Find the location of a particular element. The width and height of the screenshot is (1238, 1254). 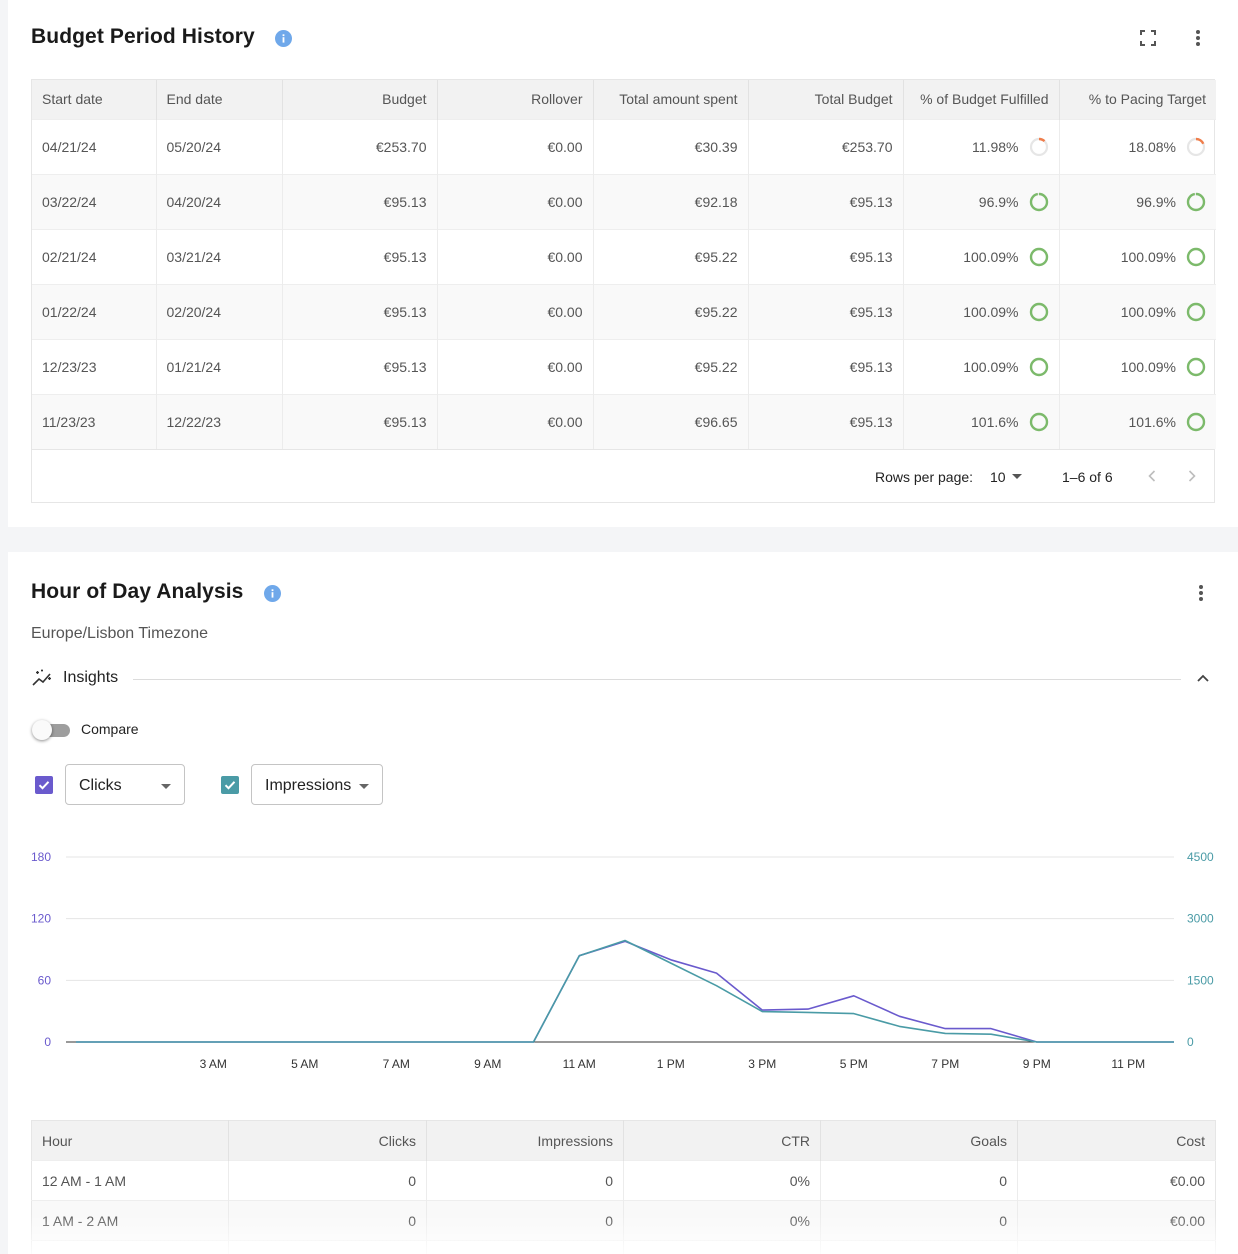

column-header-total-spent: Total amount spent is located at coordinates (671, 99).